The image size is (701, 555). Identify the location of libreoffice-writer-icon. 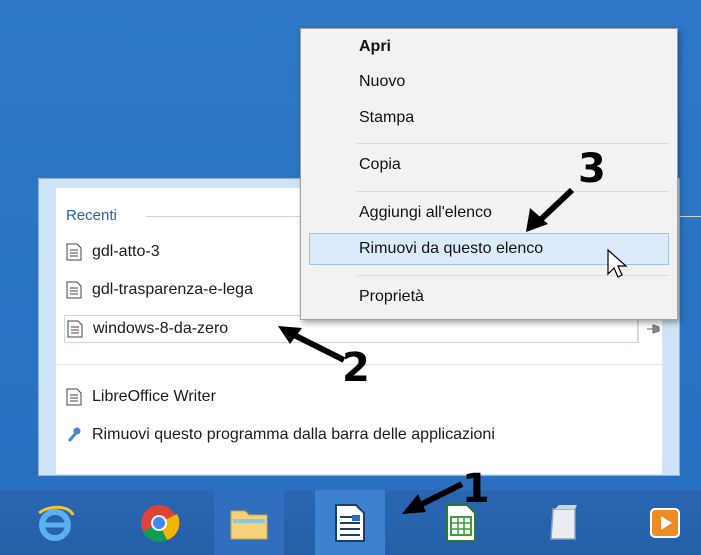
(350, 522).